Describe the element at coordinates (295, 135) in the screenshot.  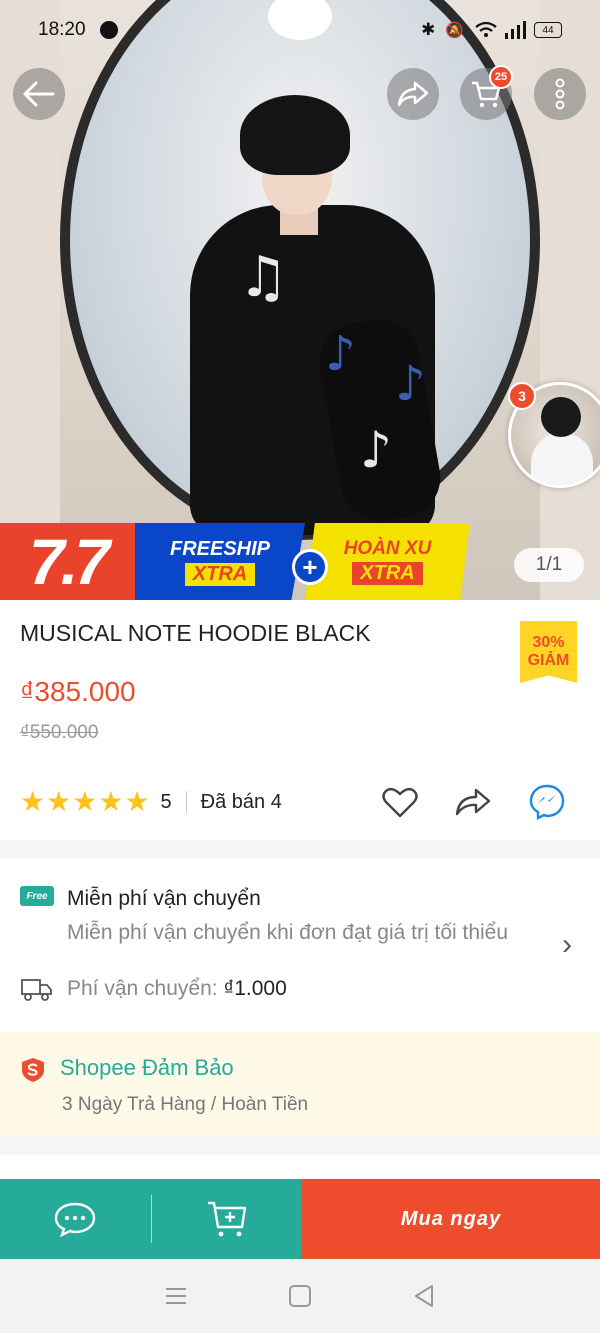
I see `image-hair` at that location.